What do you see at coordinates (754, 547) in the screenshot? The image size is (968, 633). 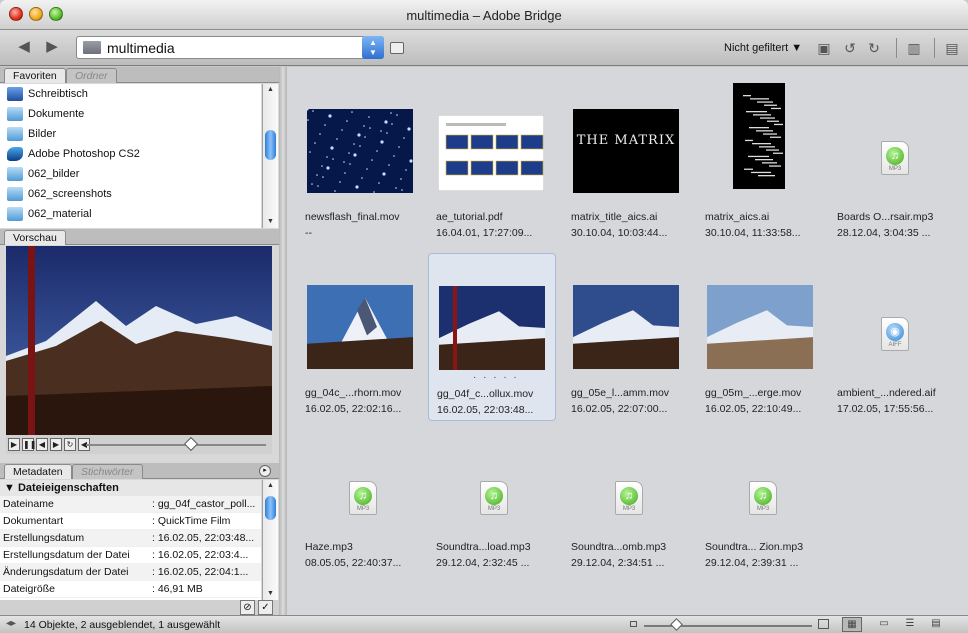 I see `file-name: Soundtra... Zion.mp3` at bounding box center [754, 547].